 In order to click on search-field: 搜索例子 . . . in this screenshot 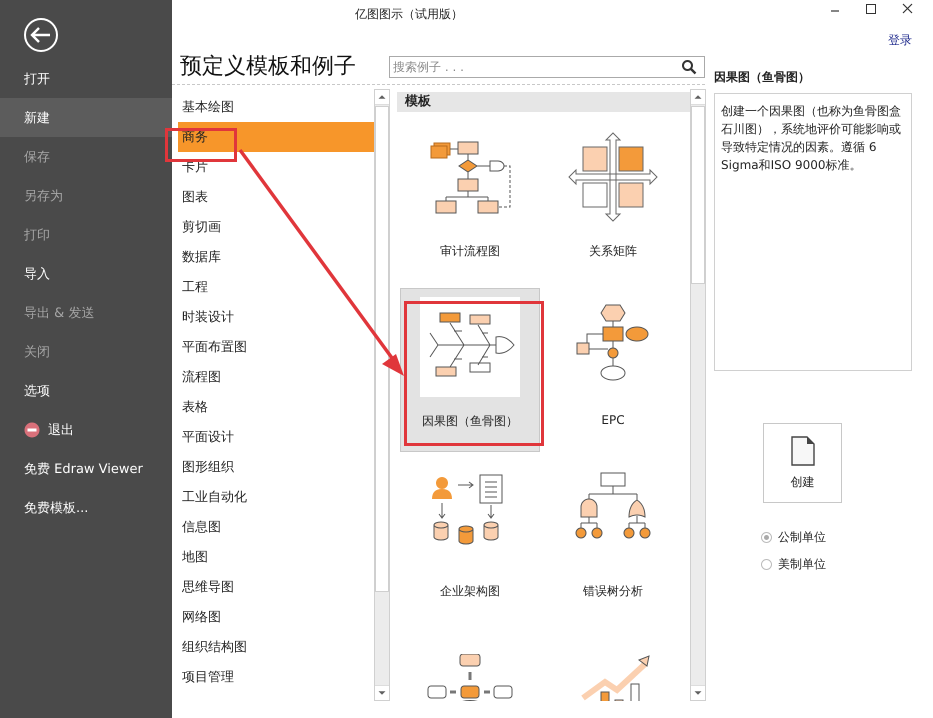, I will do `click(547, 67)`.